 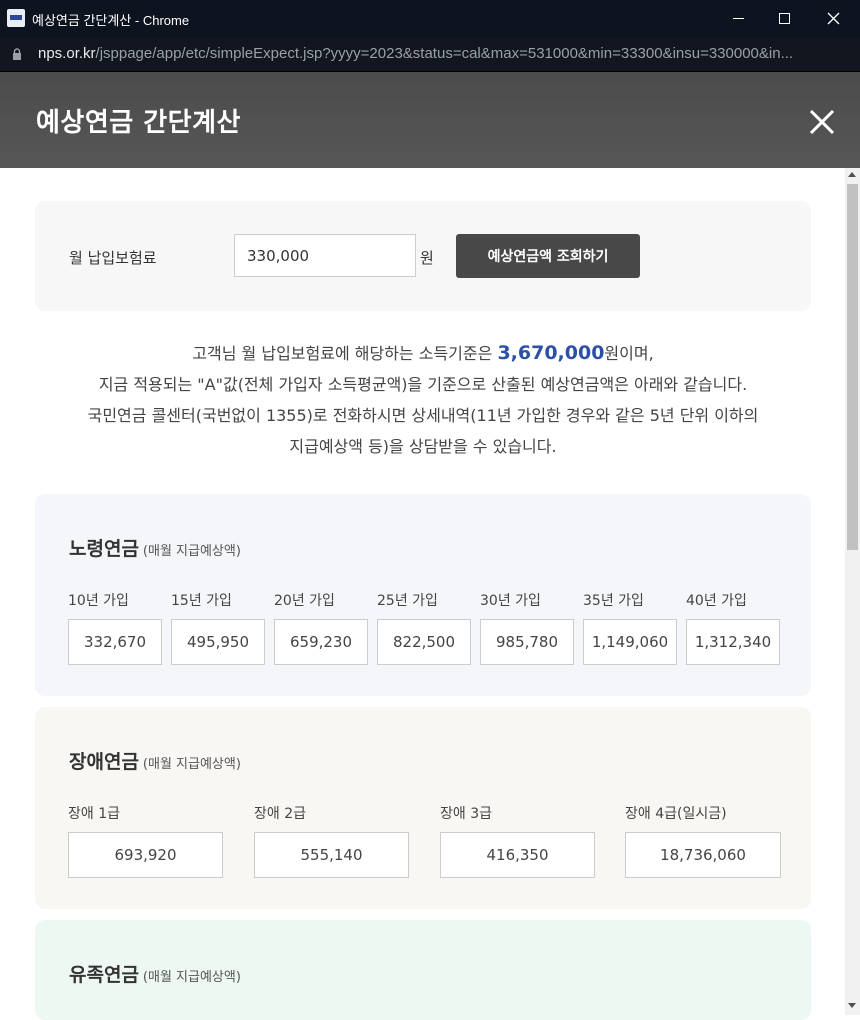 What do you see at coordinates (427, 258) in the screenshot?
I see `premium-unit: 원` at bounding box center [427, 258].